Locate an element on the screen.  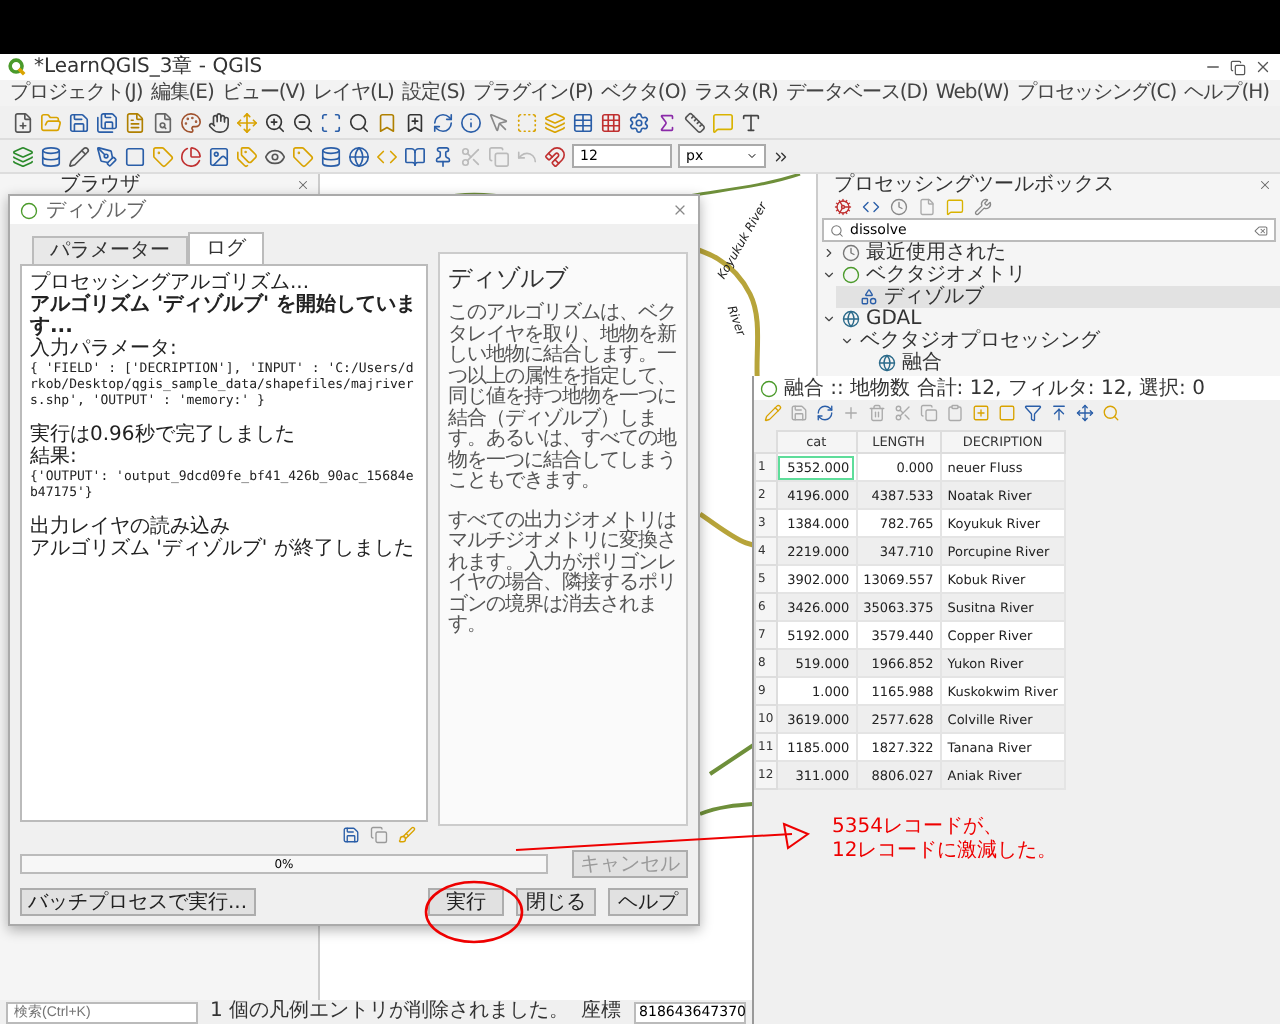
annotation-text: 12レコードに激減した。 is located at coordinates (945, 852).